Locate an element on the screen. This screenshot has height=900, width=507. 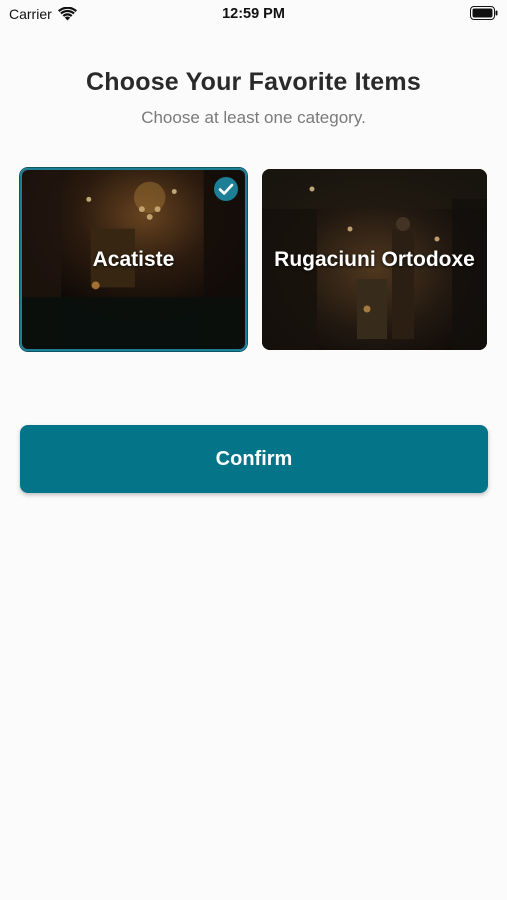
status-time: 12:59 PM is located at coordinates (253, 14).